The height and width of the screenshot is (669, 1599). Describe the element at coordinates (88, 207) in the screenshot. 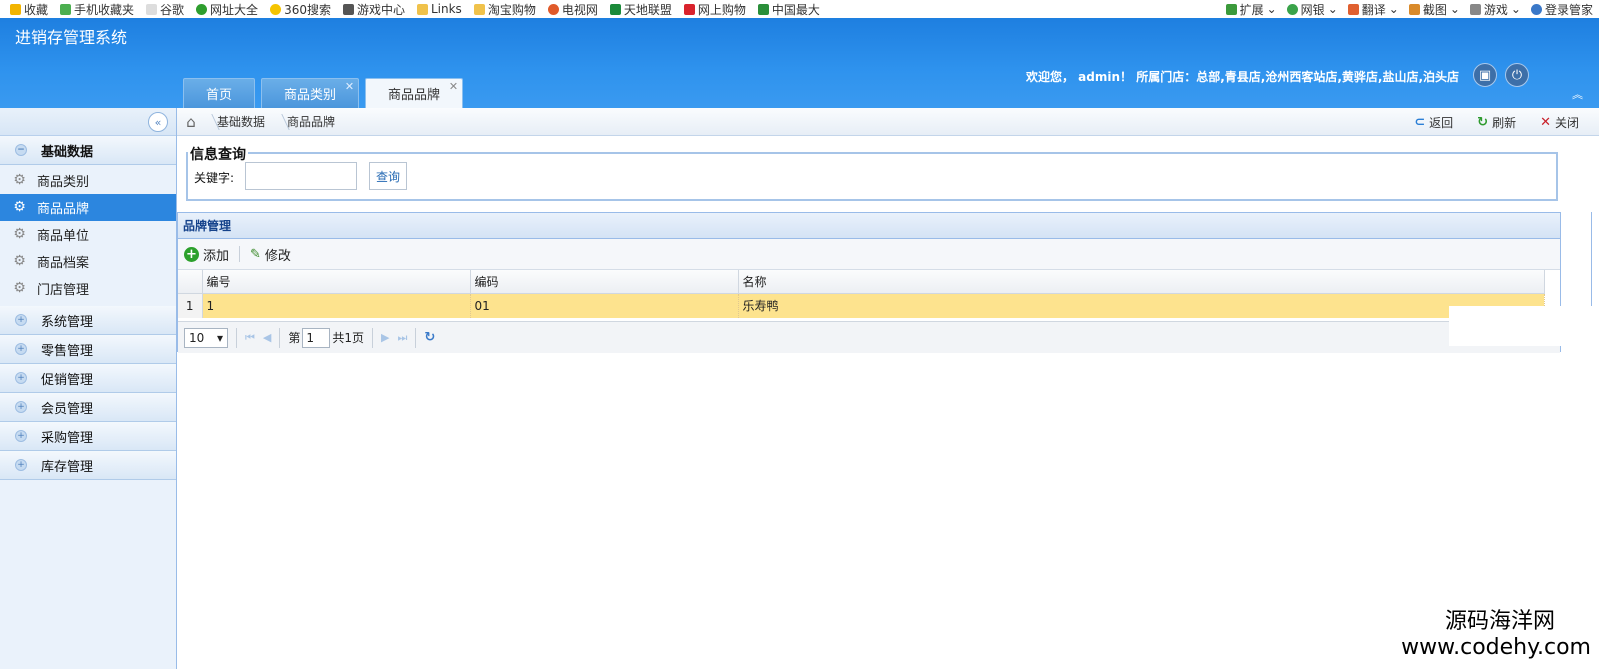

I see `sidebar-item-product-brand: ⚙ 商品品牌` at that location.